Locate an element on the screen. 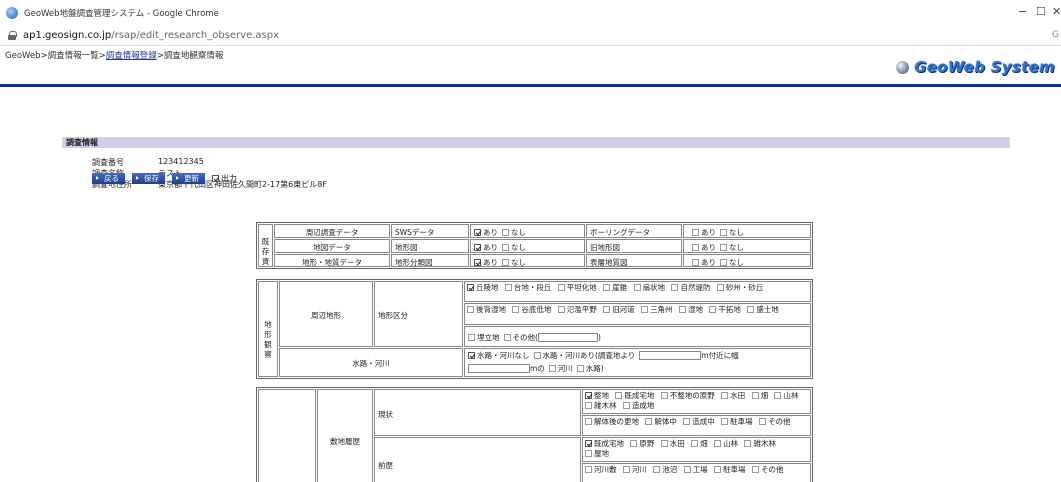 The height and width of the screenshot is (482, 1061). option-other: その他( is located at coordinates (520, 337).